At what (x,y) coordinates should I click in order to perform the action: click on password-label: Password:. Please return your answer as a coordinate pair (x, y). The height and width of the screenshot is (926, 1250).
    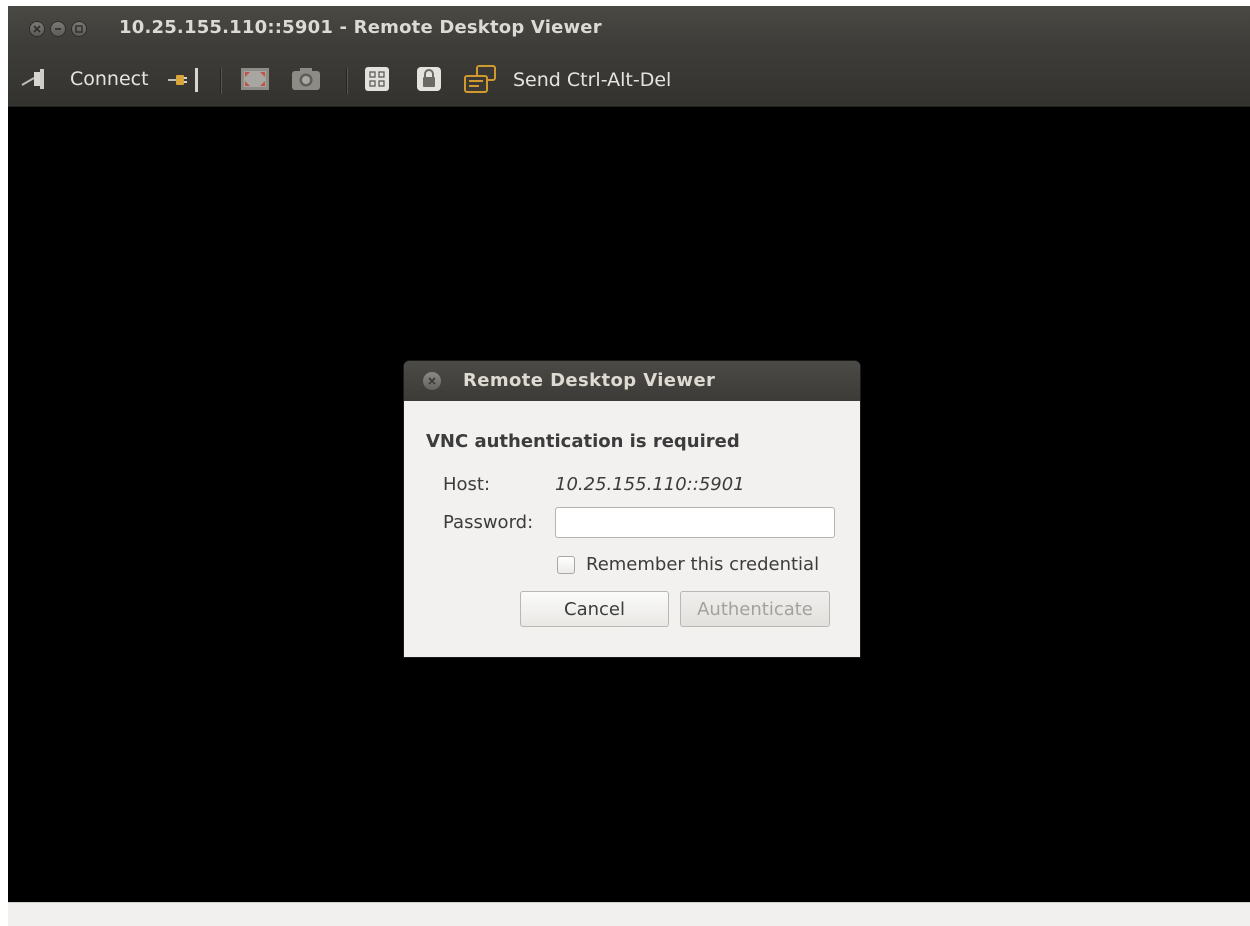
    Looking at the image, I should click on (488, 522).